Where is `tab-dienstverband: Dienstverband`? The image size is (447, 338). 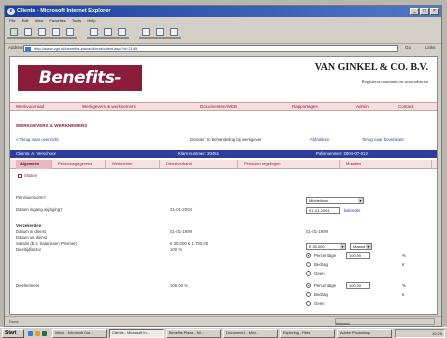
tab-dienstverband: Dienstverband is located at coordinates (200, 164).